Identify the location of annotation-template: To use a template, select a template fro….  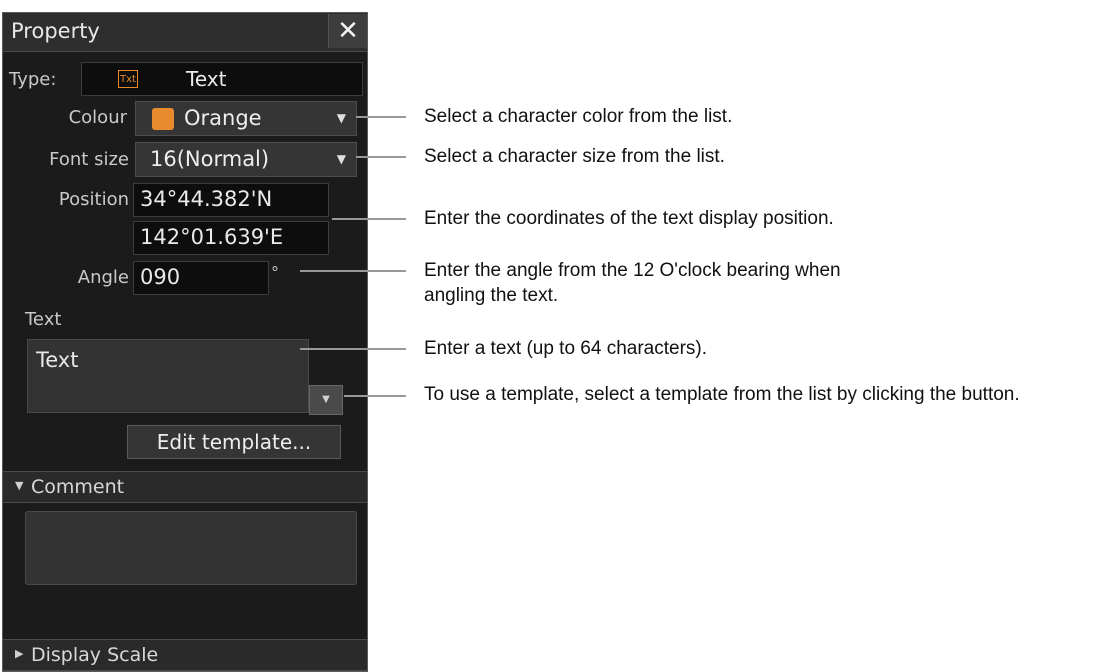
(722, 394).